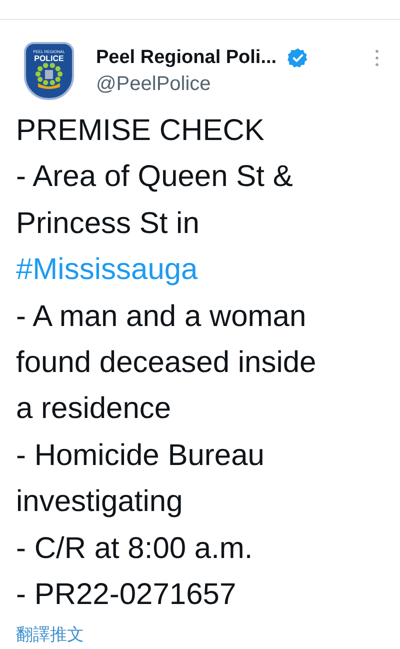 This screenshot has width=400, height=649. Describe the element at coordinates (108, 223) in the screenshot. I see `tweet-text-line: Princess St in` at that location.